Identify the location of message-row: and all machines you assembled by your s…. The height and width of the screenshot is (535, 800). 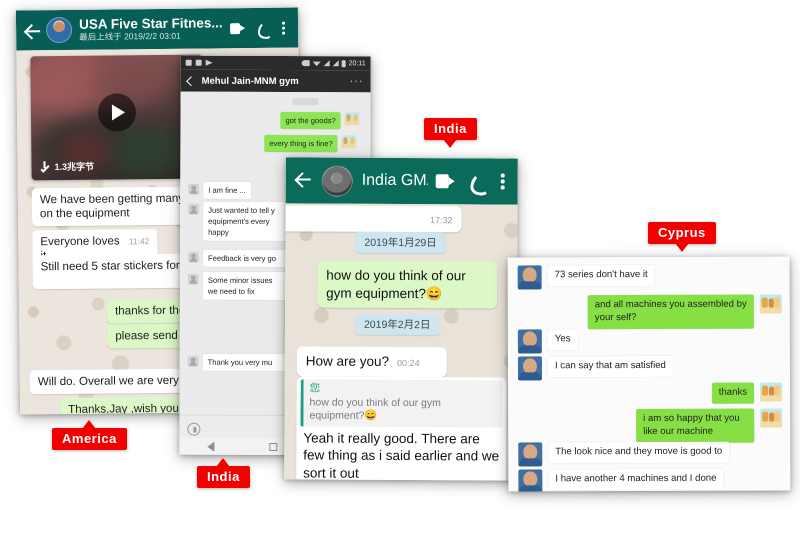
(684, 312).